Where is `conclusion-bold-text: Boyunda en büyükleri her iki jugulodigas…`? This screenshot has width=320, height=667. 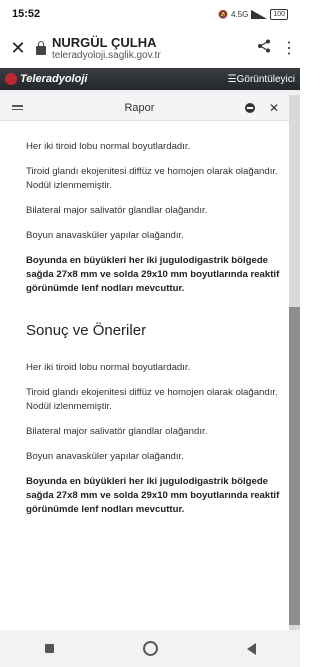 conclusion-bold-text: Boyunda en büyükleri her iki jugulodigas… is located at coordinates (153, 495).